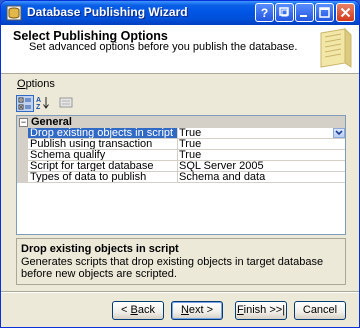 This screenshot has height=328, width=360. I want to click on window-title: Database Publishing Wizard, so click(107, 12).